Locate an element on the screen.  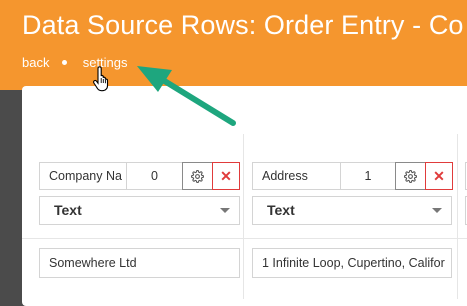
column-order-field: 0 is located at coordinates (154, 176).